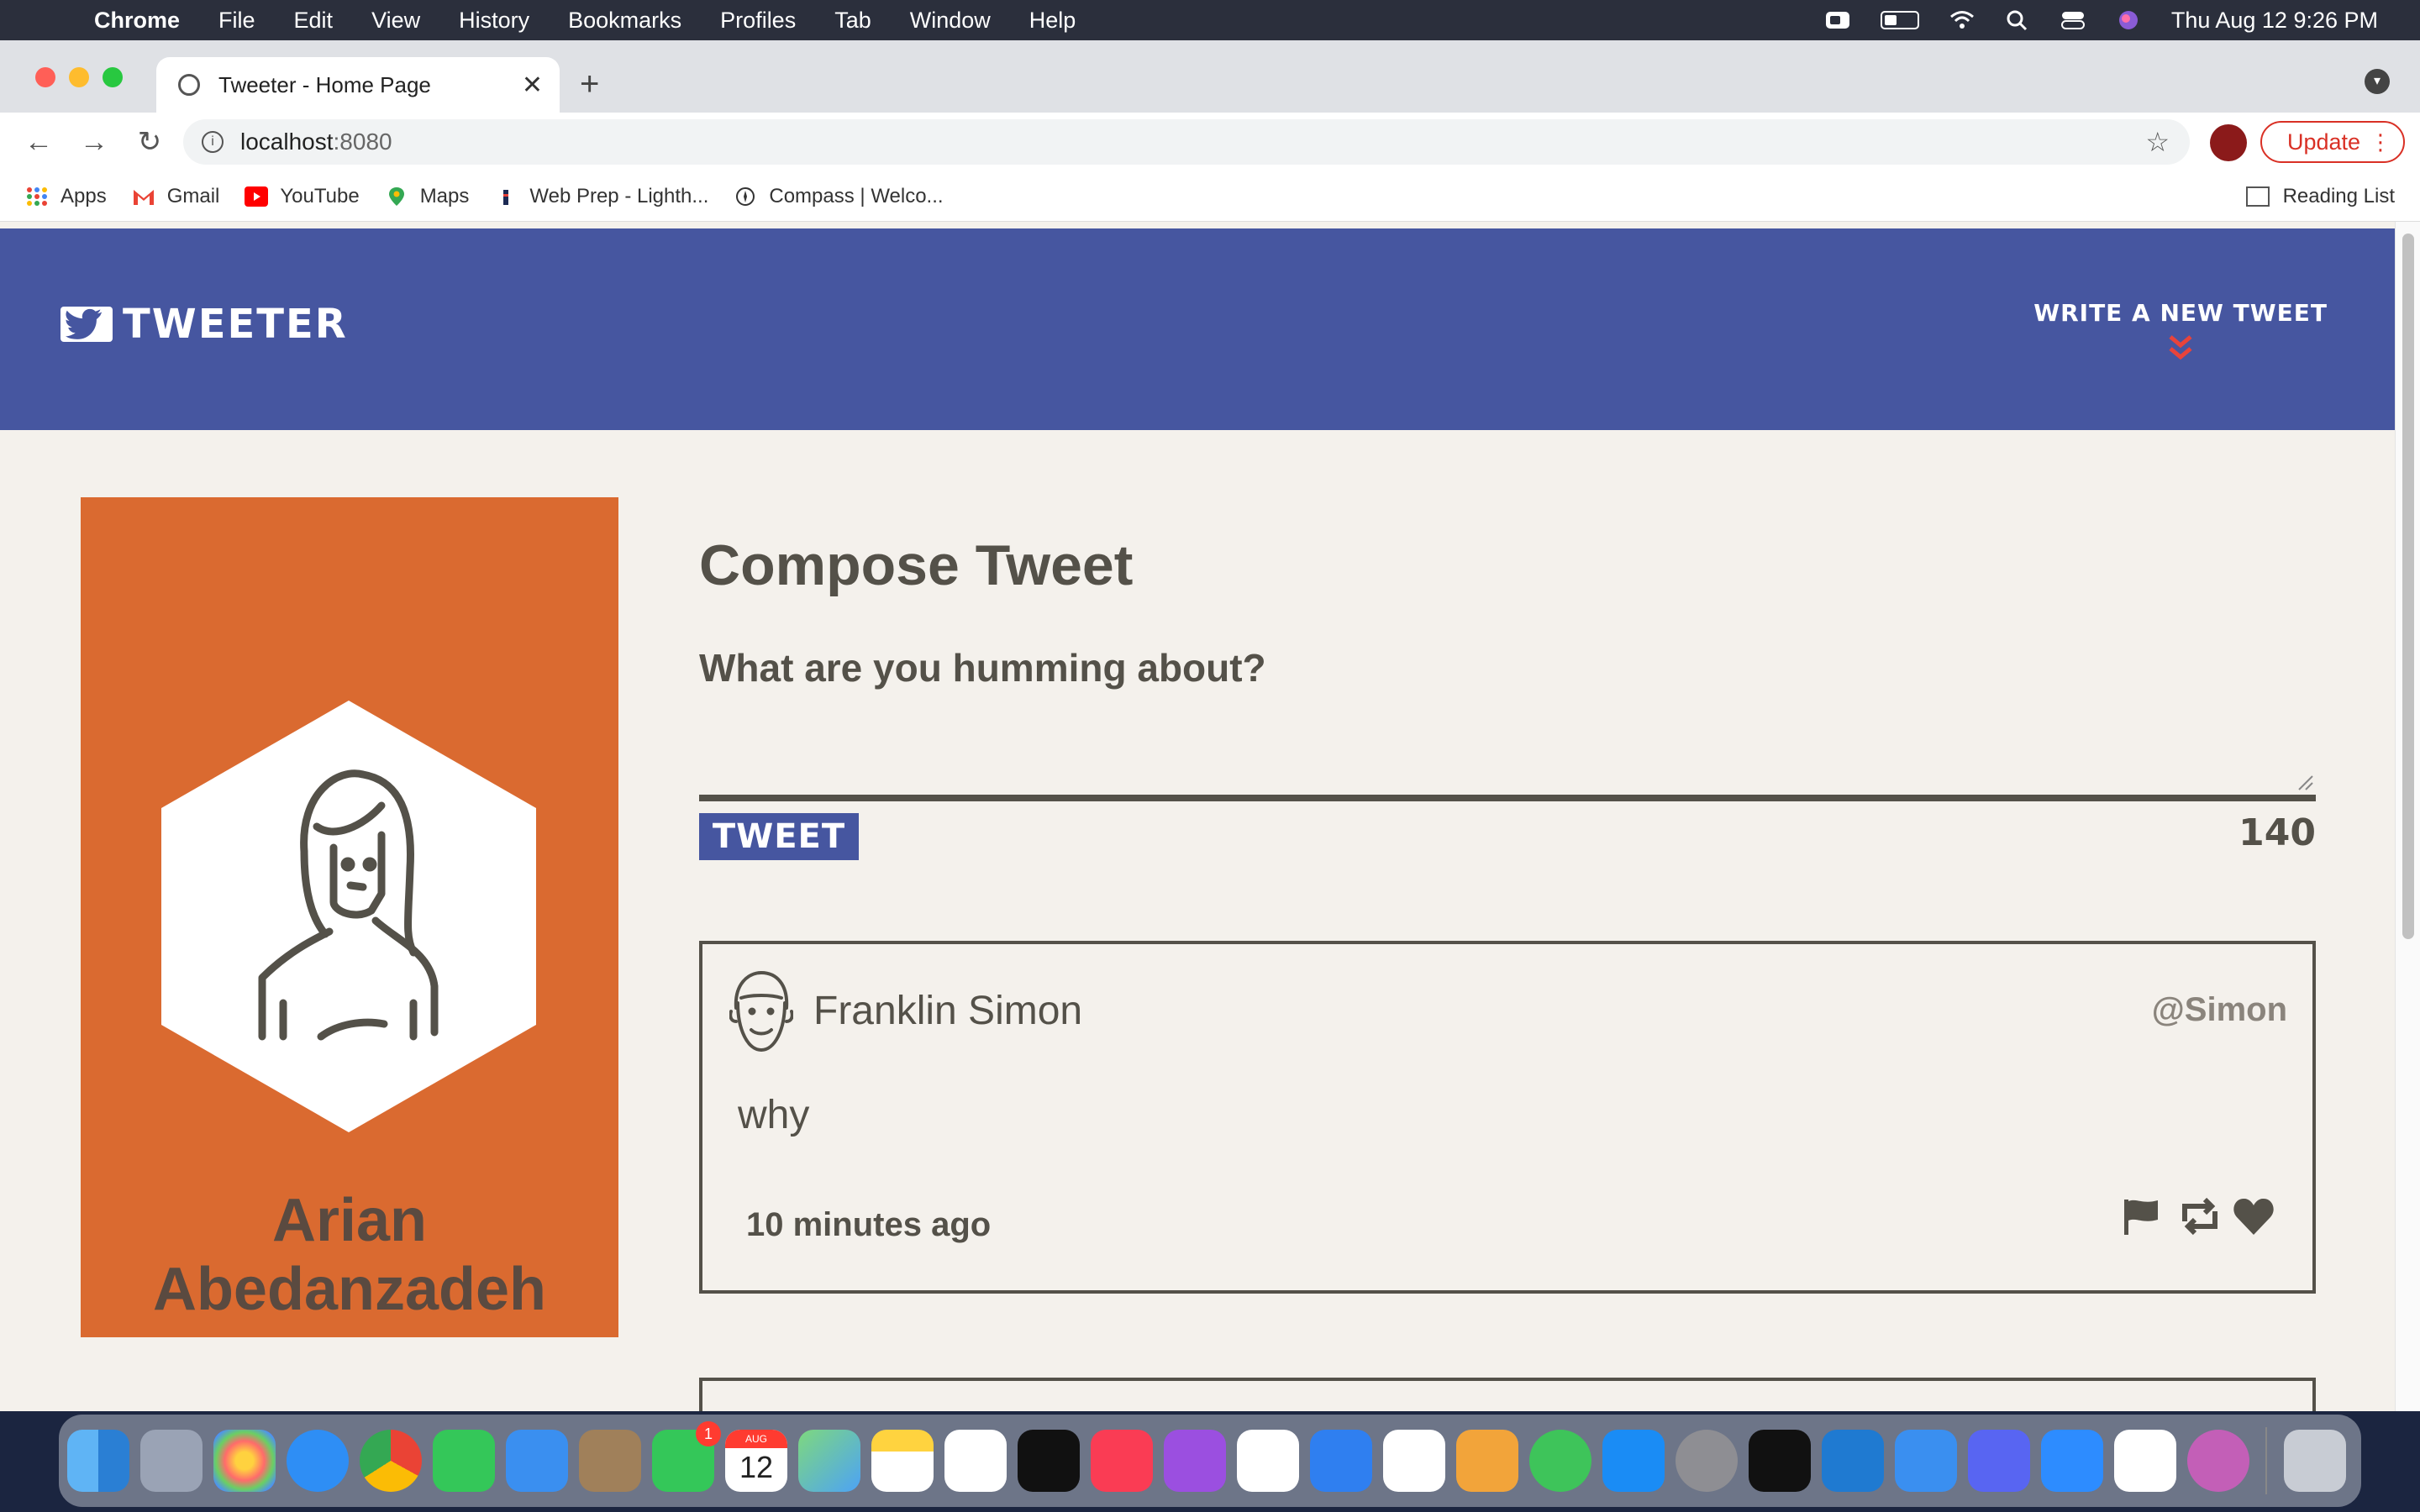  Describe the element at coordinates (2157, 142) in the screenshot. I see `bookmark-star-icon: ☆` at that location.